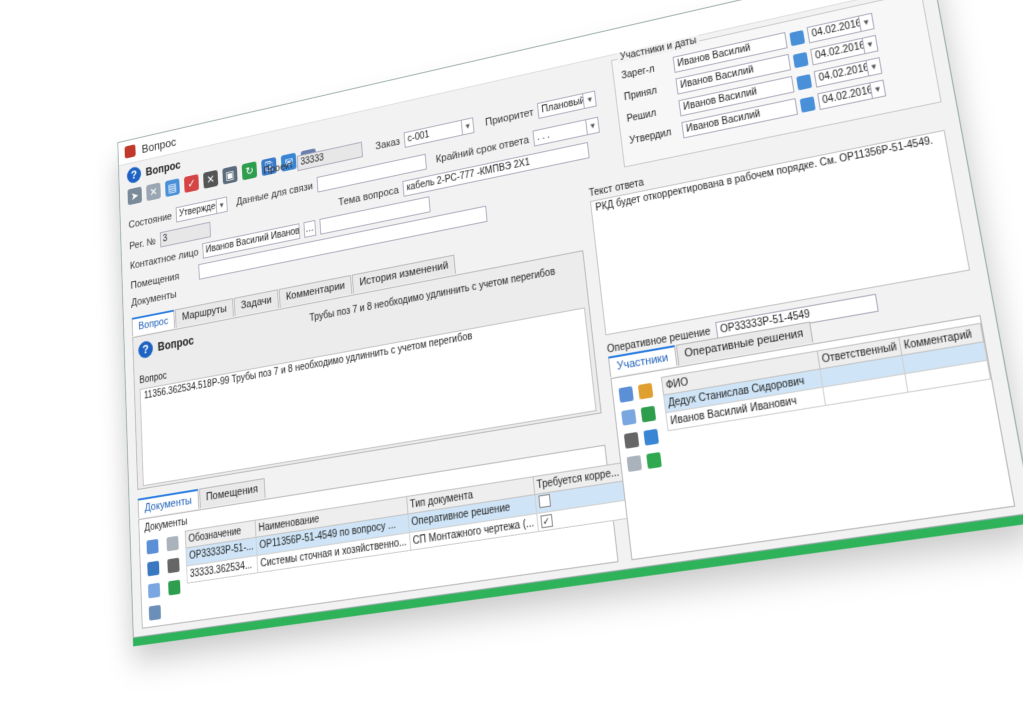 Image resolution: width=1023 pixels, height=704 pixels. What do you see at coordinates (135, 196) in the screenshot?
I see `send-icon: ➤` at bounding box center [135, 196].